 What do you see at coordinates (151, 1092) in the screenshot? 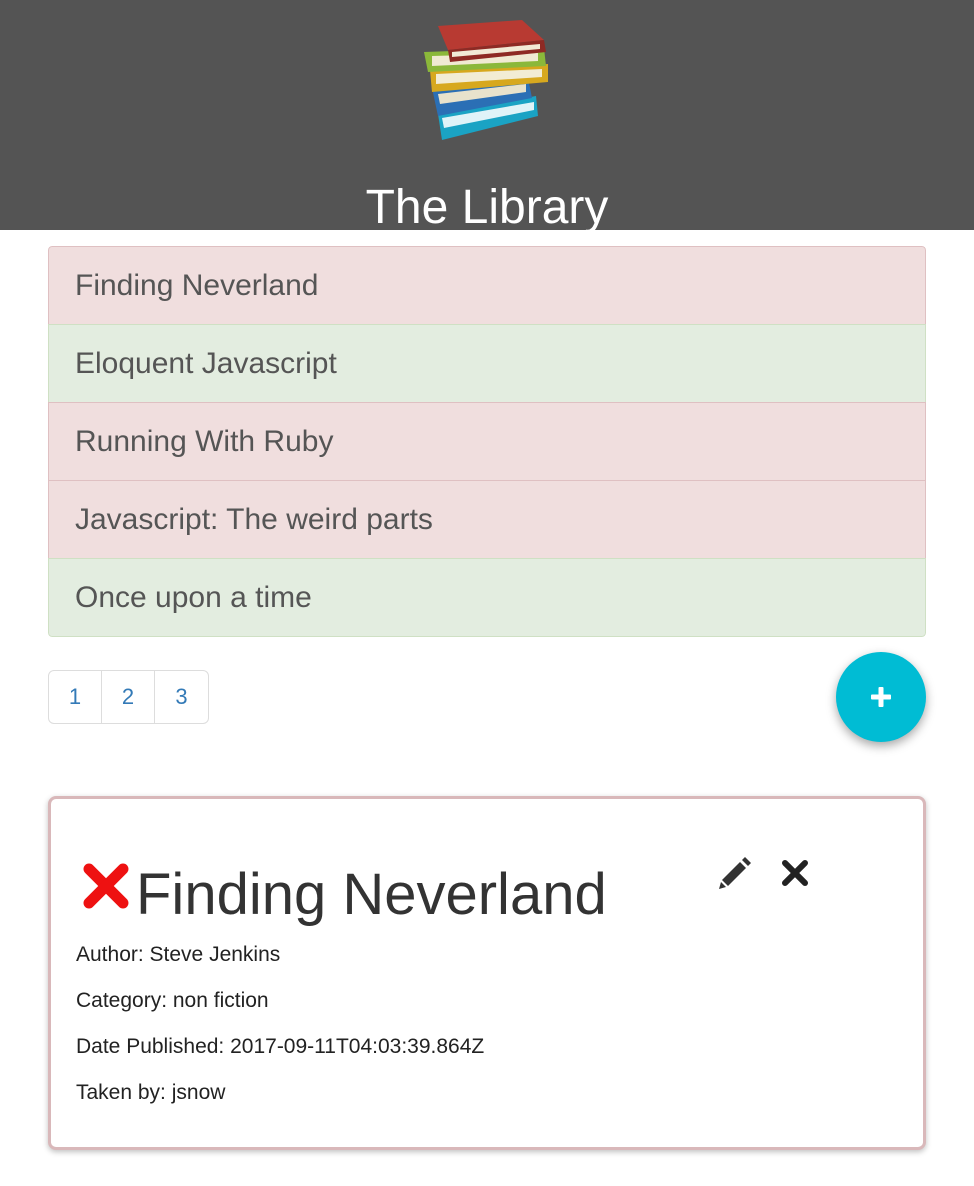
I see `book-taken-by: Taken by: jsnow` at bounding box center [151, 1092].